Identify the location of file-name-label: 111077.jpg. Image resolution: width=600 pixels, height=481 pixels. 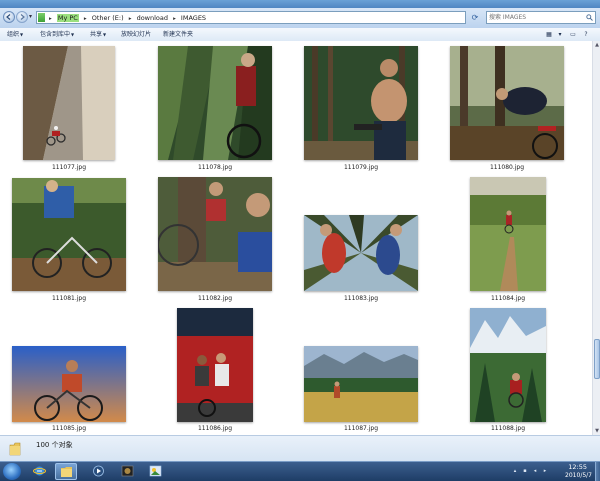
(69, 167).